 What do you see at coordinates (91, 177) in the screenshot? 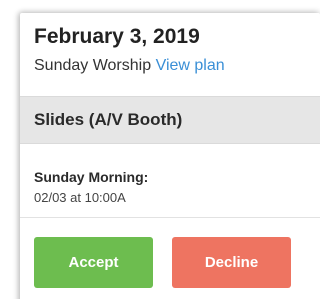
I see `service-time-label: Sunday Morning:` at bounding box center [91, 177].